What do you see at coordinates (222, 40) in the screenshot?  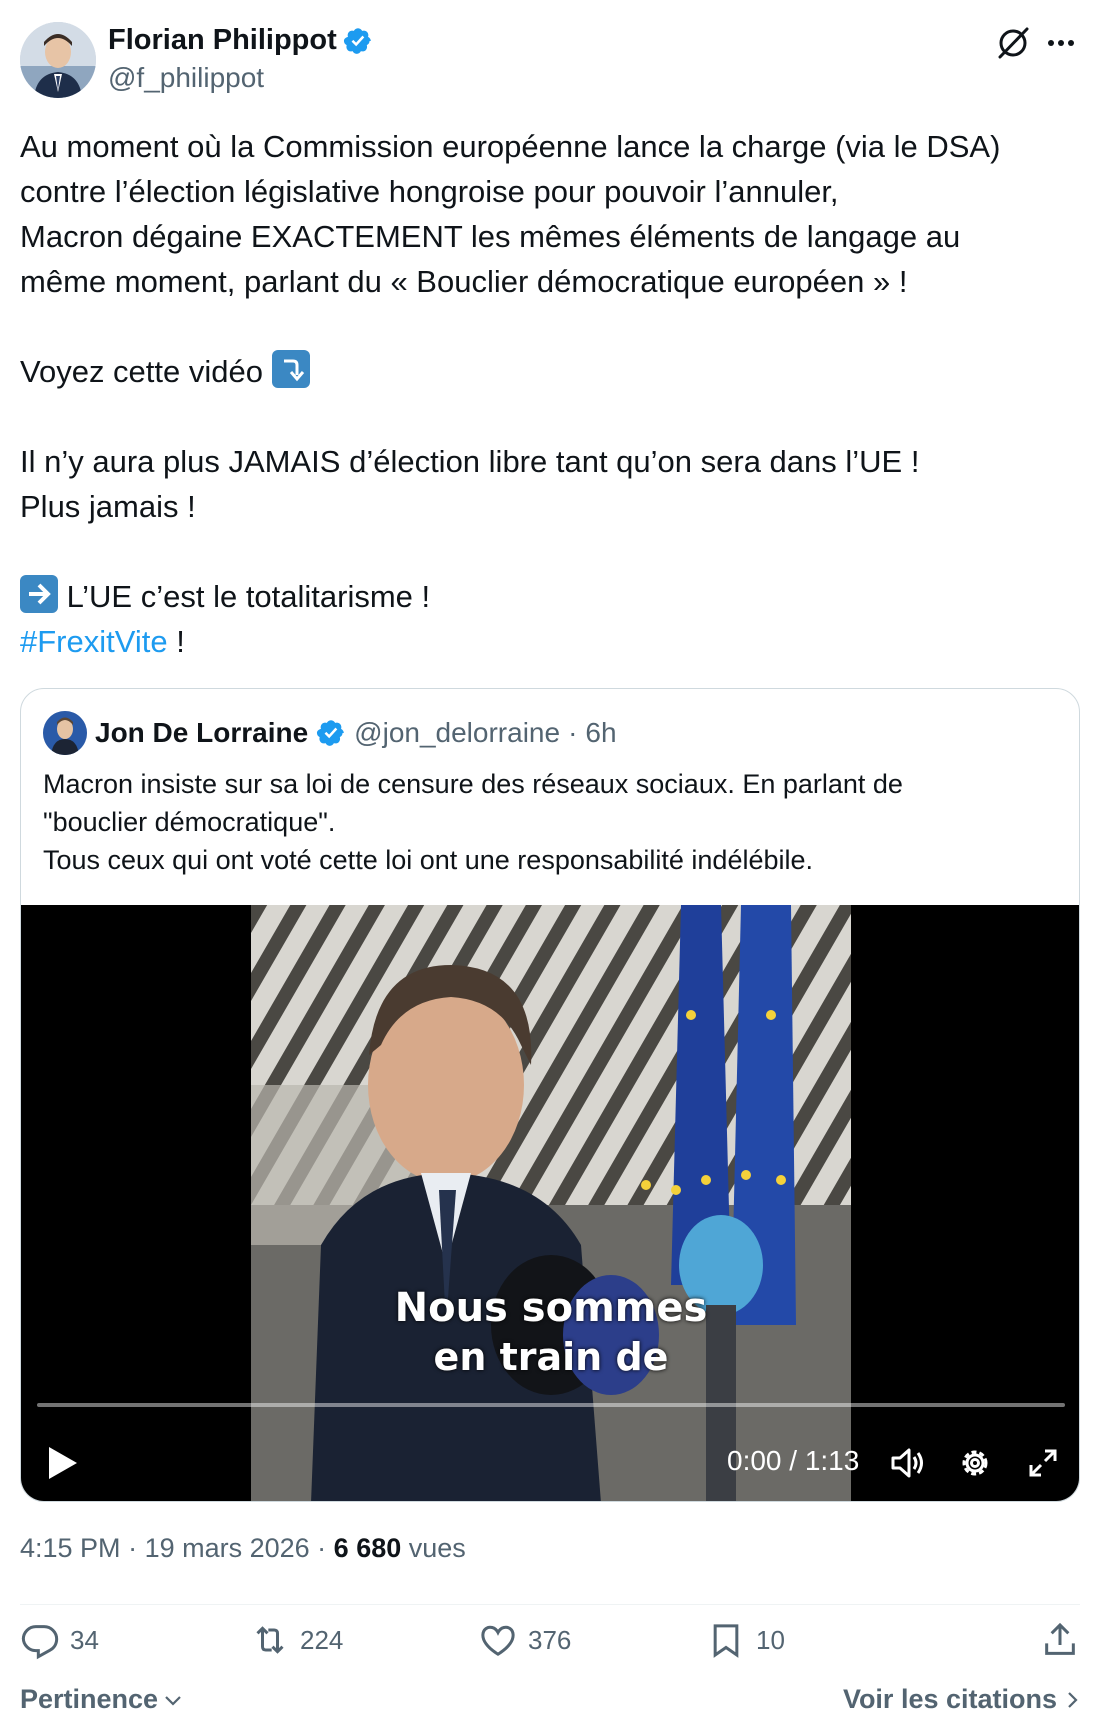 I see `author-name: Florian Philippot` at bounding box center [222, 40].